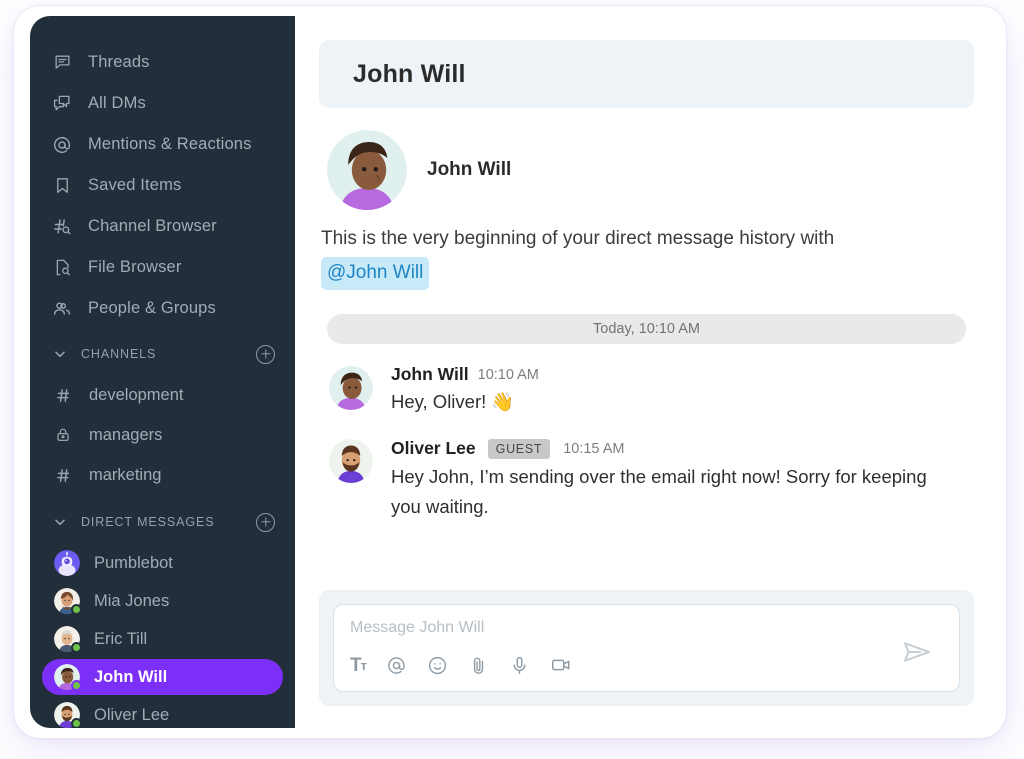 The height and width of the screenshot is (759, 1024). What do you see at coordinates (430, 374) in the screenshot?
I see `message-author: John Will` at bounding box center [430, 374].